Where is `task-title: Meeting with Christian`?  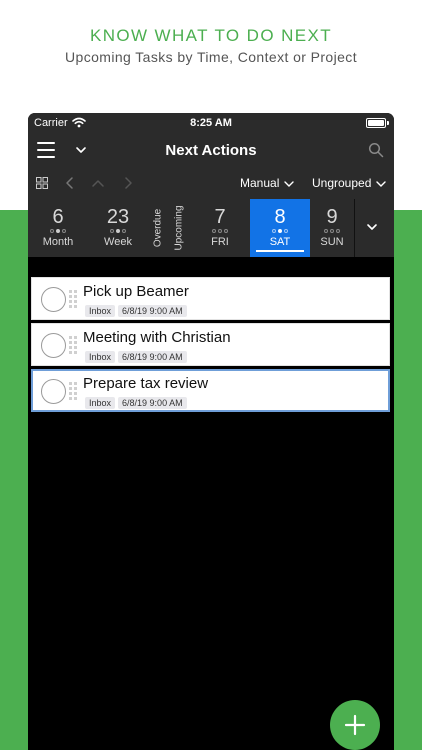
task-title: Meeting with Christian is located at coordinates (157, 337).